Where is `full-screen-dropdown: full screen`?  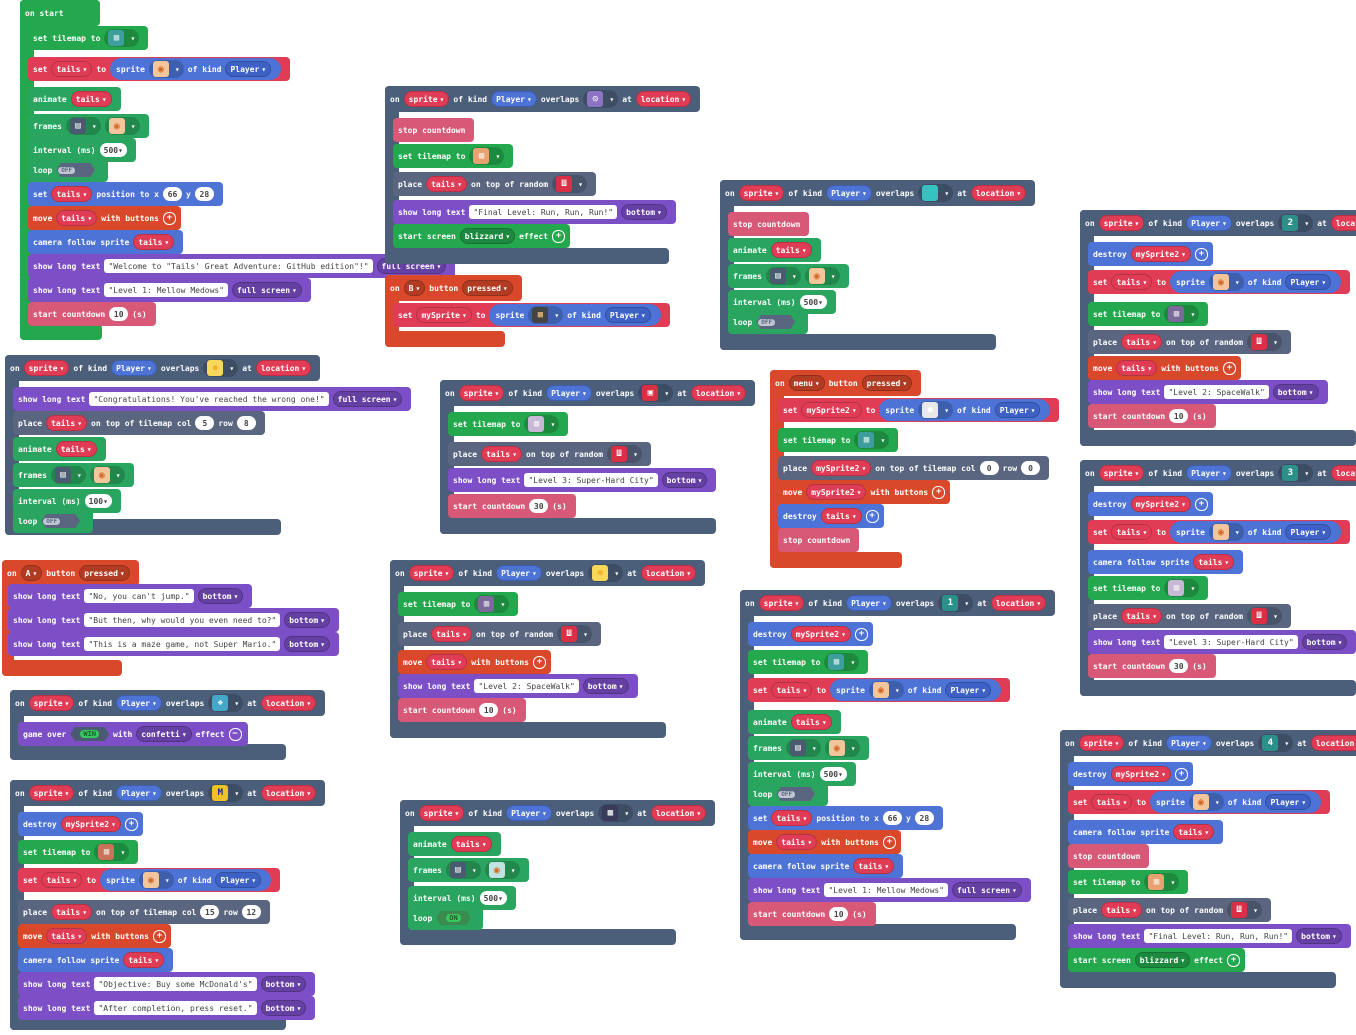
full-screen-dropdown: full screen is located at coordinates (987, 890).